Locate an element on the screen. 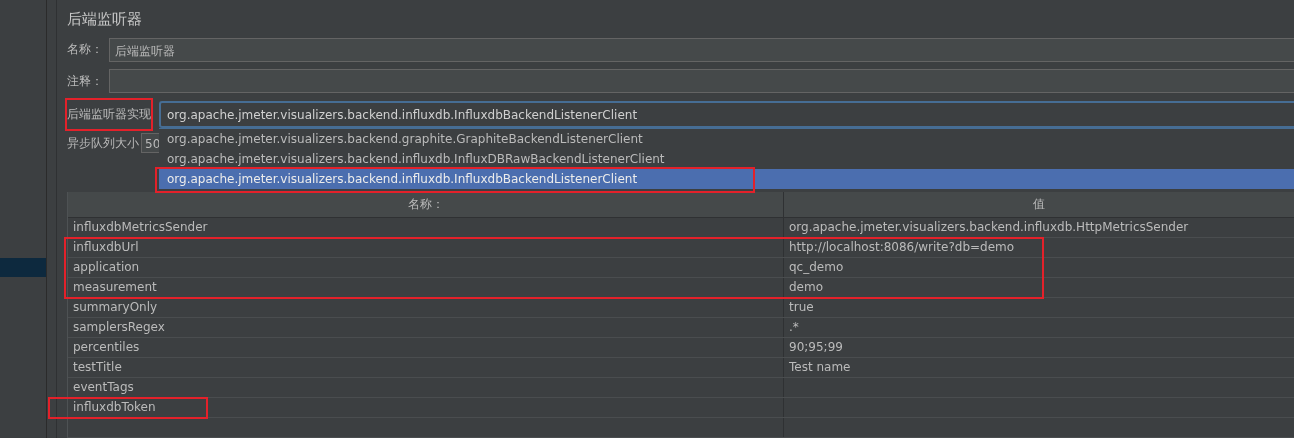  dropdown-option: org.apache.jmeter.visualizers.backend.influxdb.InfluxdbBackendListenerClient is located at coordinates (726, 178).